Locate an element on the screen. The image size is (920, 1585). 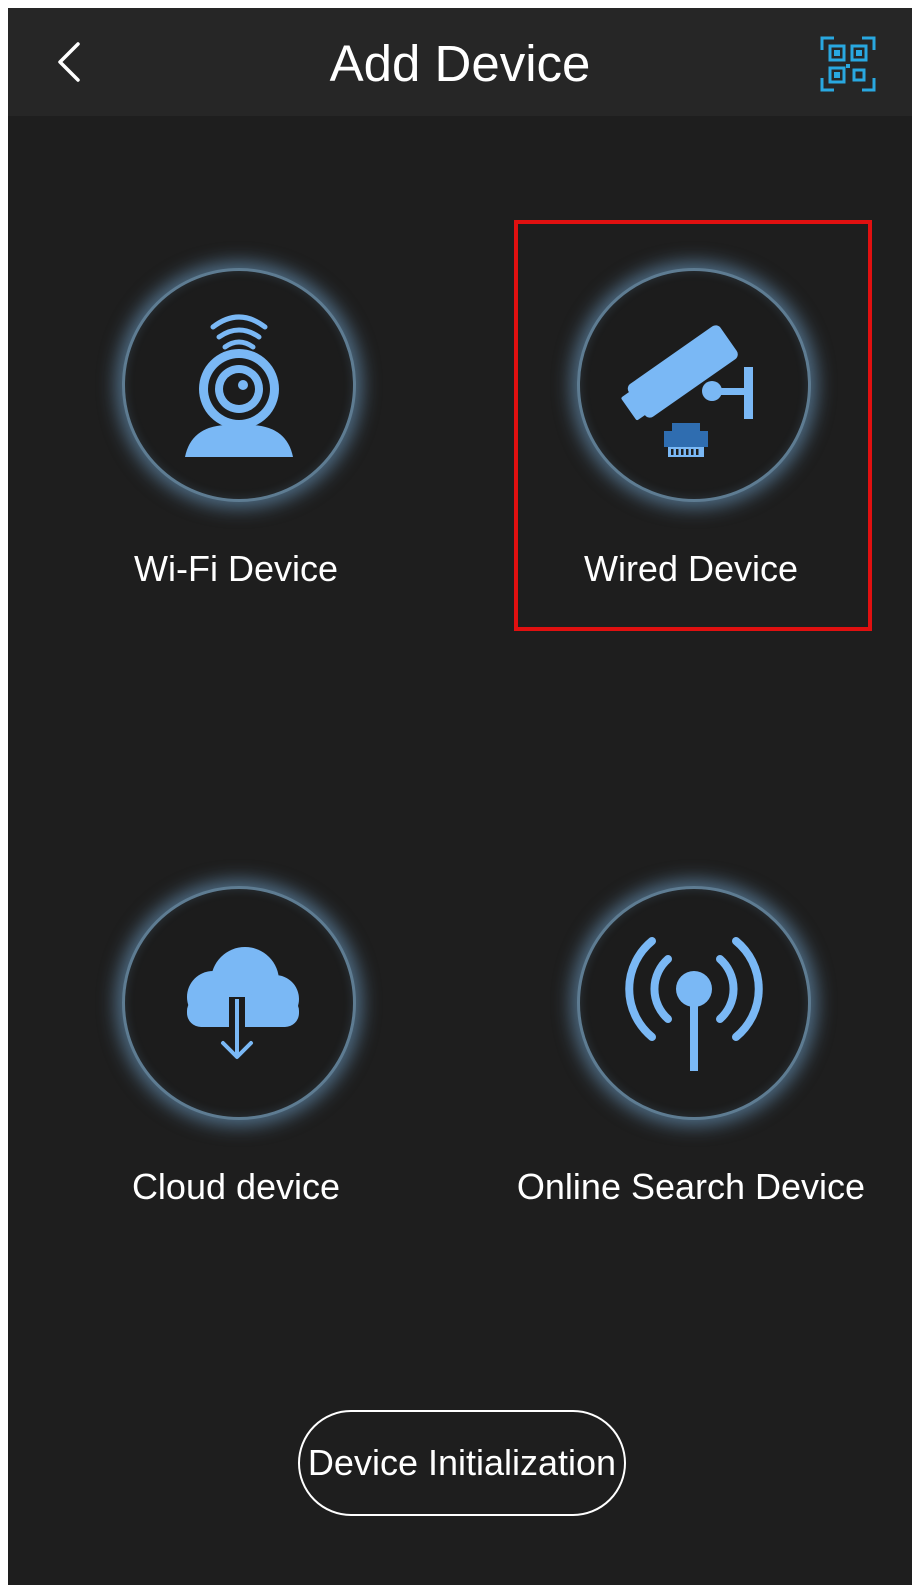
online-search-device-circle is located at coordinates (694, 1003).